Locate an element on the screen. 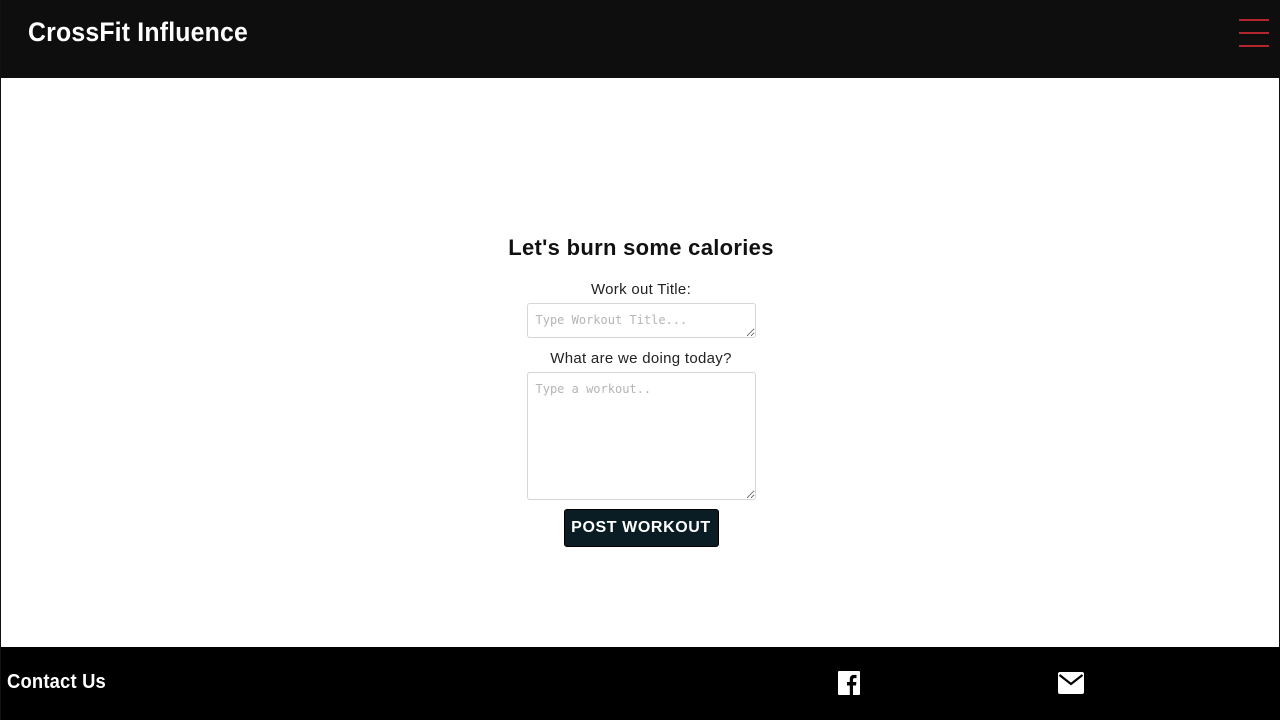 This screenshot has height=720, width=1280. workout-title-input is located at coordinates (641, 320).